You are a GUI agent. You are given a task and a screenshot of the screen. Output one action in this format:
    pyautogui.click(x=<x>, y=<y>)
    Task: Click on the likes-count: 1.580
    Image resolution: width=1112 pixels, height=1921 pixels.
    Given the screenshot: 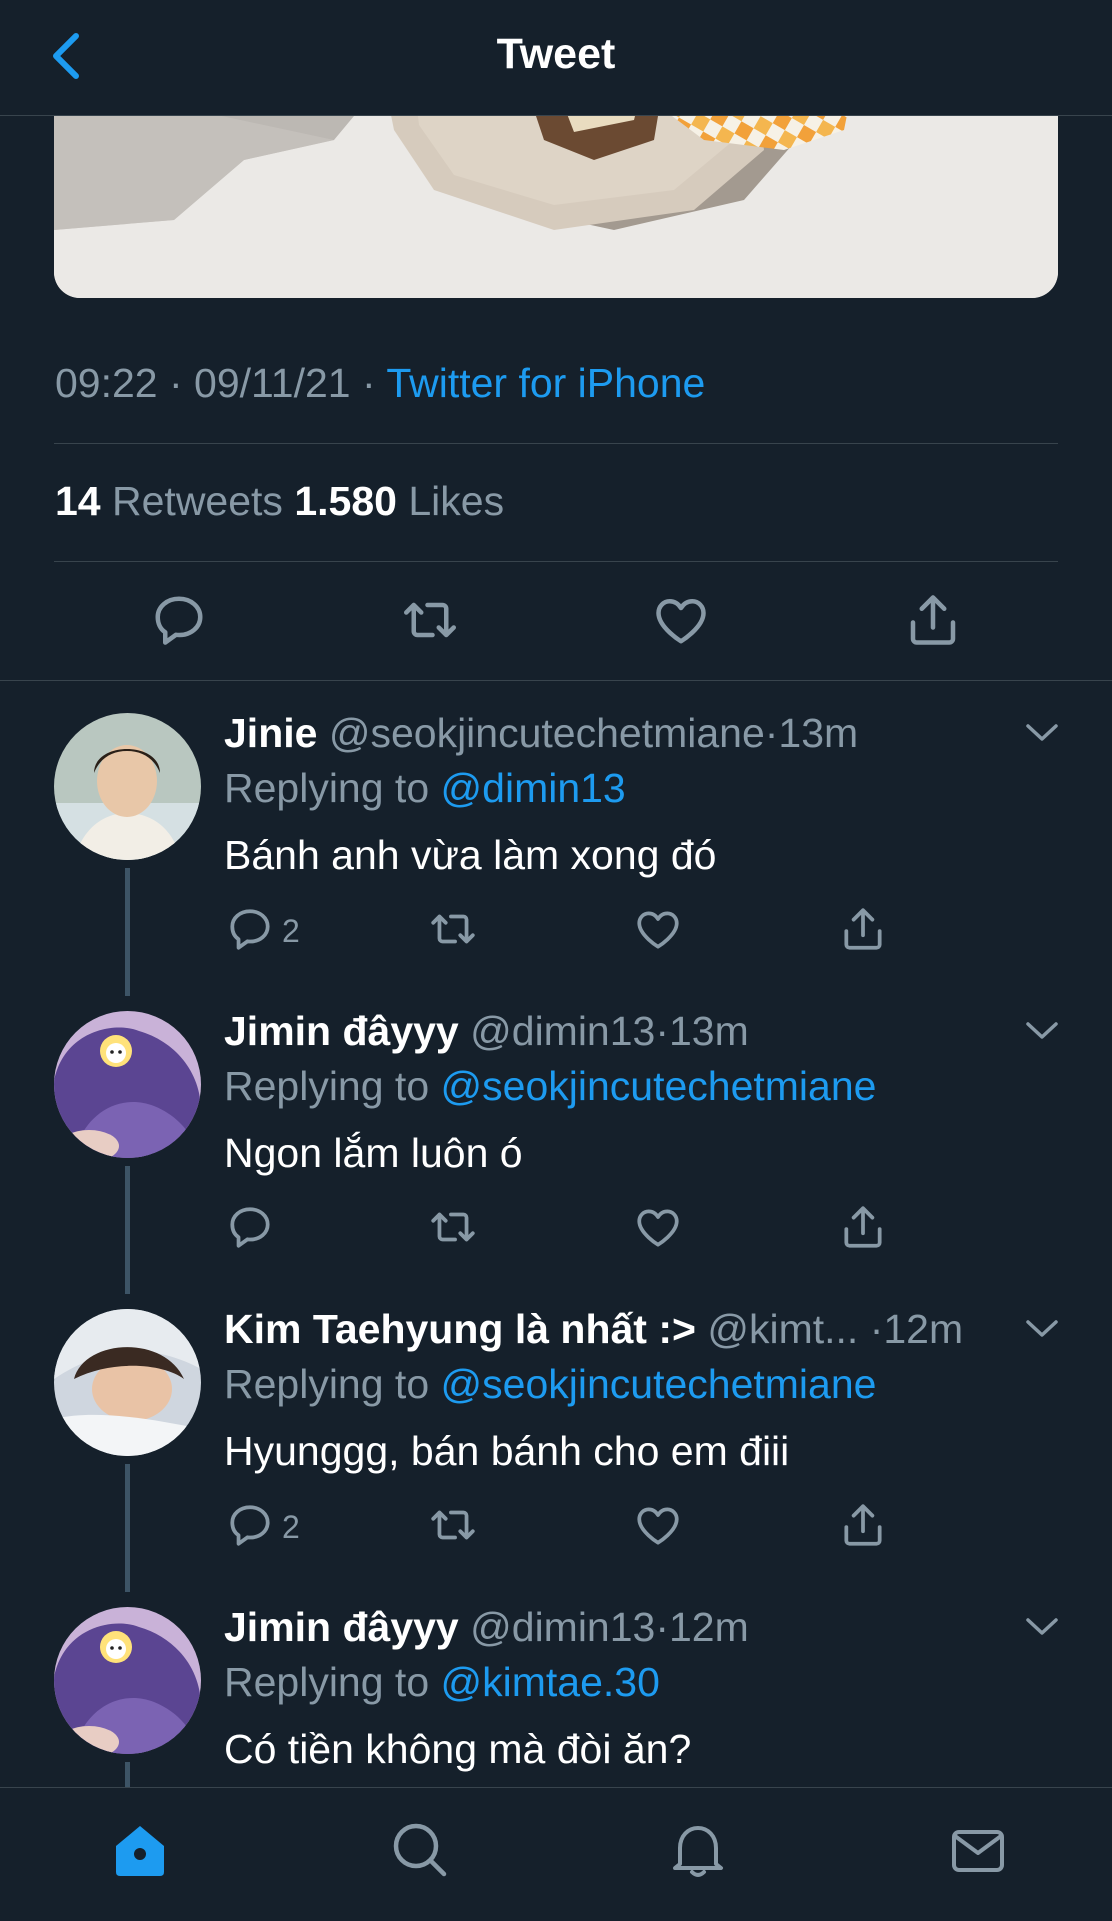 What is the action you would take?
    pyautogui.click(x=345, y=501)
    